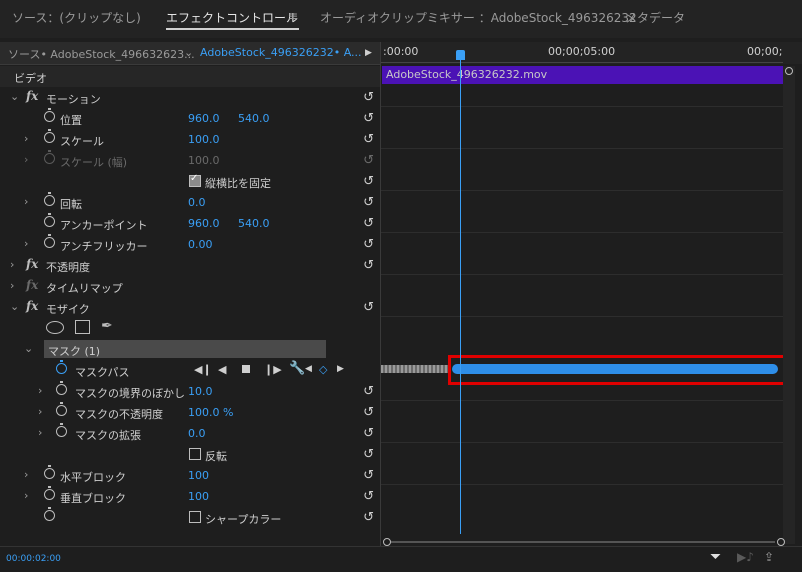  What do you see at coordinates (297, 368) in the screenshot?
I see `wrench-icon: 🔧` at bounding box center [297, 368].